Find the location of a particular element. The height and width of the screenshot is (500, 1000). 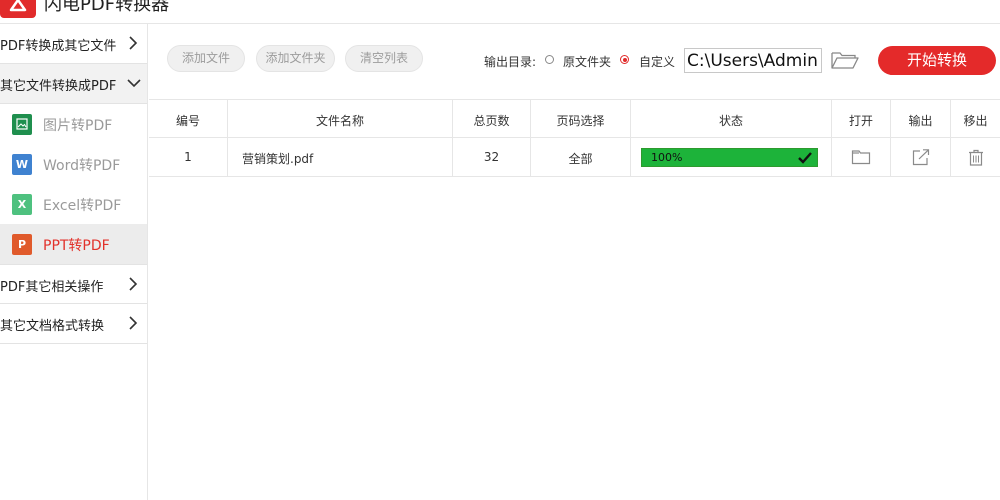

sidebar-category-label: PDF转换成其它文件 is located at coordinates (58, 46).